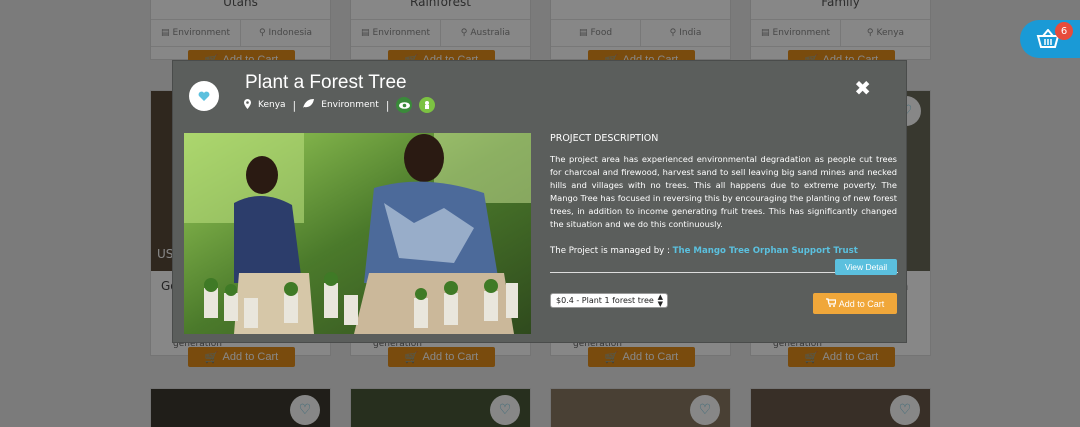  What do you see at coordinates (609, 300) in the screenshot?
I see `donation-option-select: $0.4 - Plant 1 forest tree ▲ ▼` at bounding box center [609, 300].